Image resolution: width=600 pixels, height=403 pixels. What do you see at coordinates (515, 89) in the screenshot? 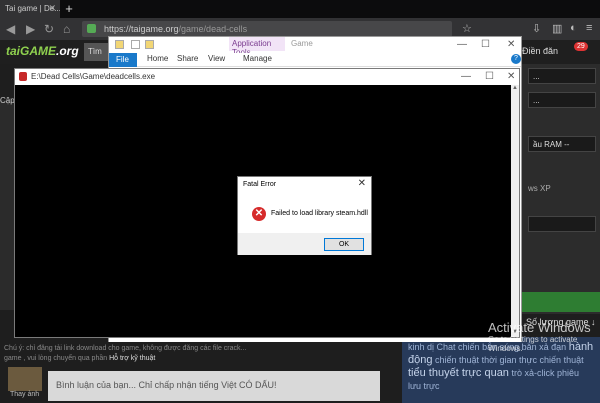
I see `scroll-up-icon: ▲` at bounding box center [515, 89].